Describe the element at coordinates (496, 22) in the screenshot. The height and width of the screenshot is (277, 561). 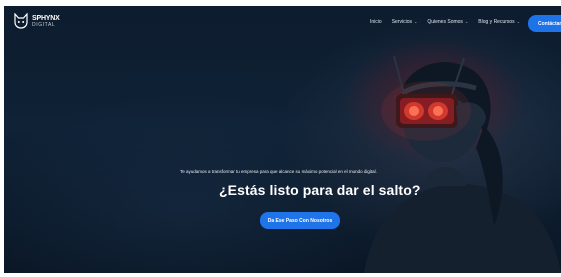
I see `nav-item-label: Blog y Recursos` at that location.